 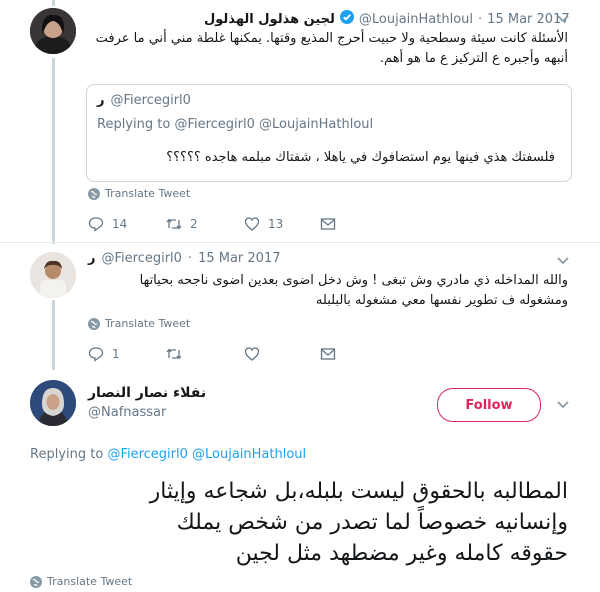 What do you see at coordinates (67, 454) in the screenshot?
I see `tweet-3-replying-prefix: Replying to` at bounding box center [67, 454].